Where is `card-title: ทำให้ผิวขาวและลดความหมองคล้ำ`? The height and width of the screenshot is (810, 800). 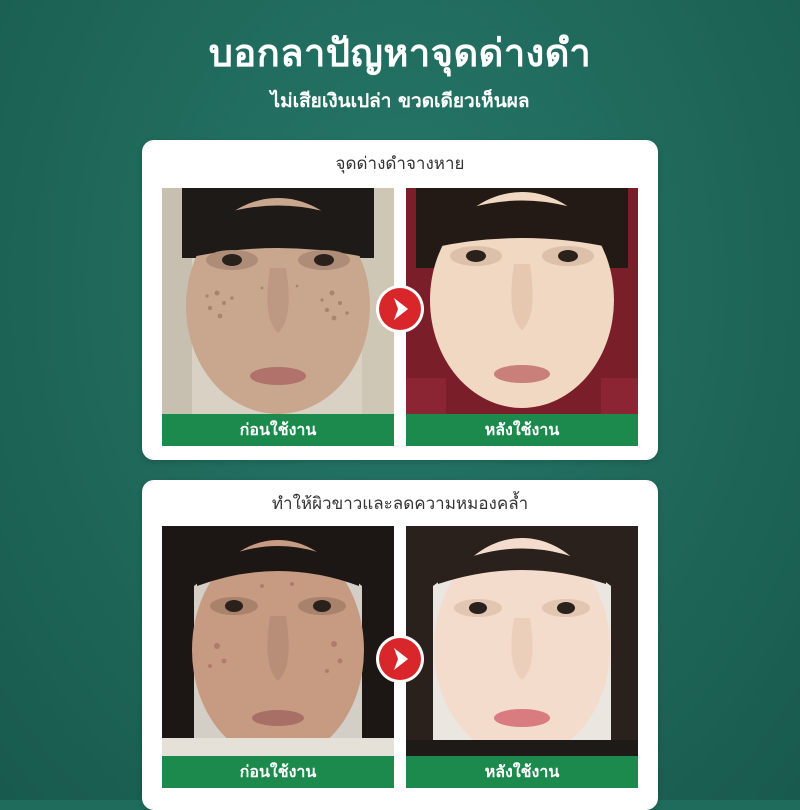 card-title: ทำให้ผิวขาวและลดความหมองคล้ำ is located at coordinates (400, 504).